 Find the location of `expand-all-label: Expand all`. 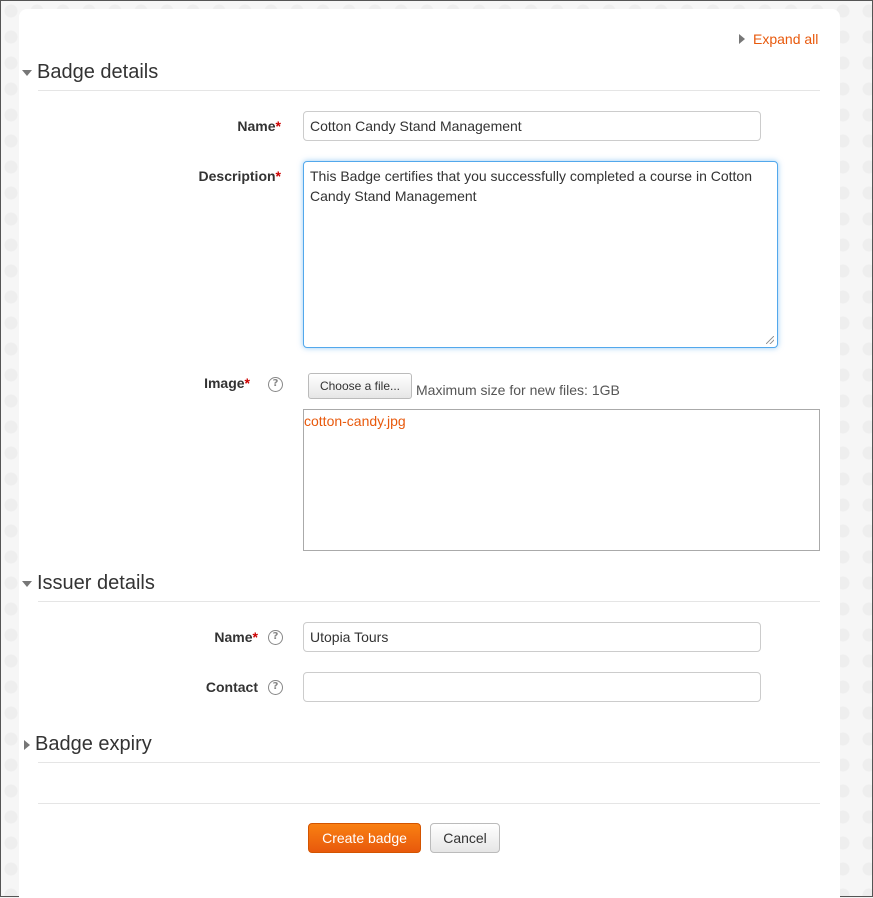

expand-all-label: Expand all is located at coordinates (786, 39).